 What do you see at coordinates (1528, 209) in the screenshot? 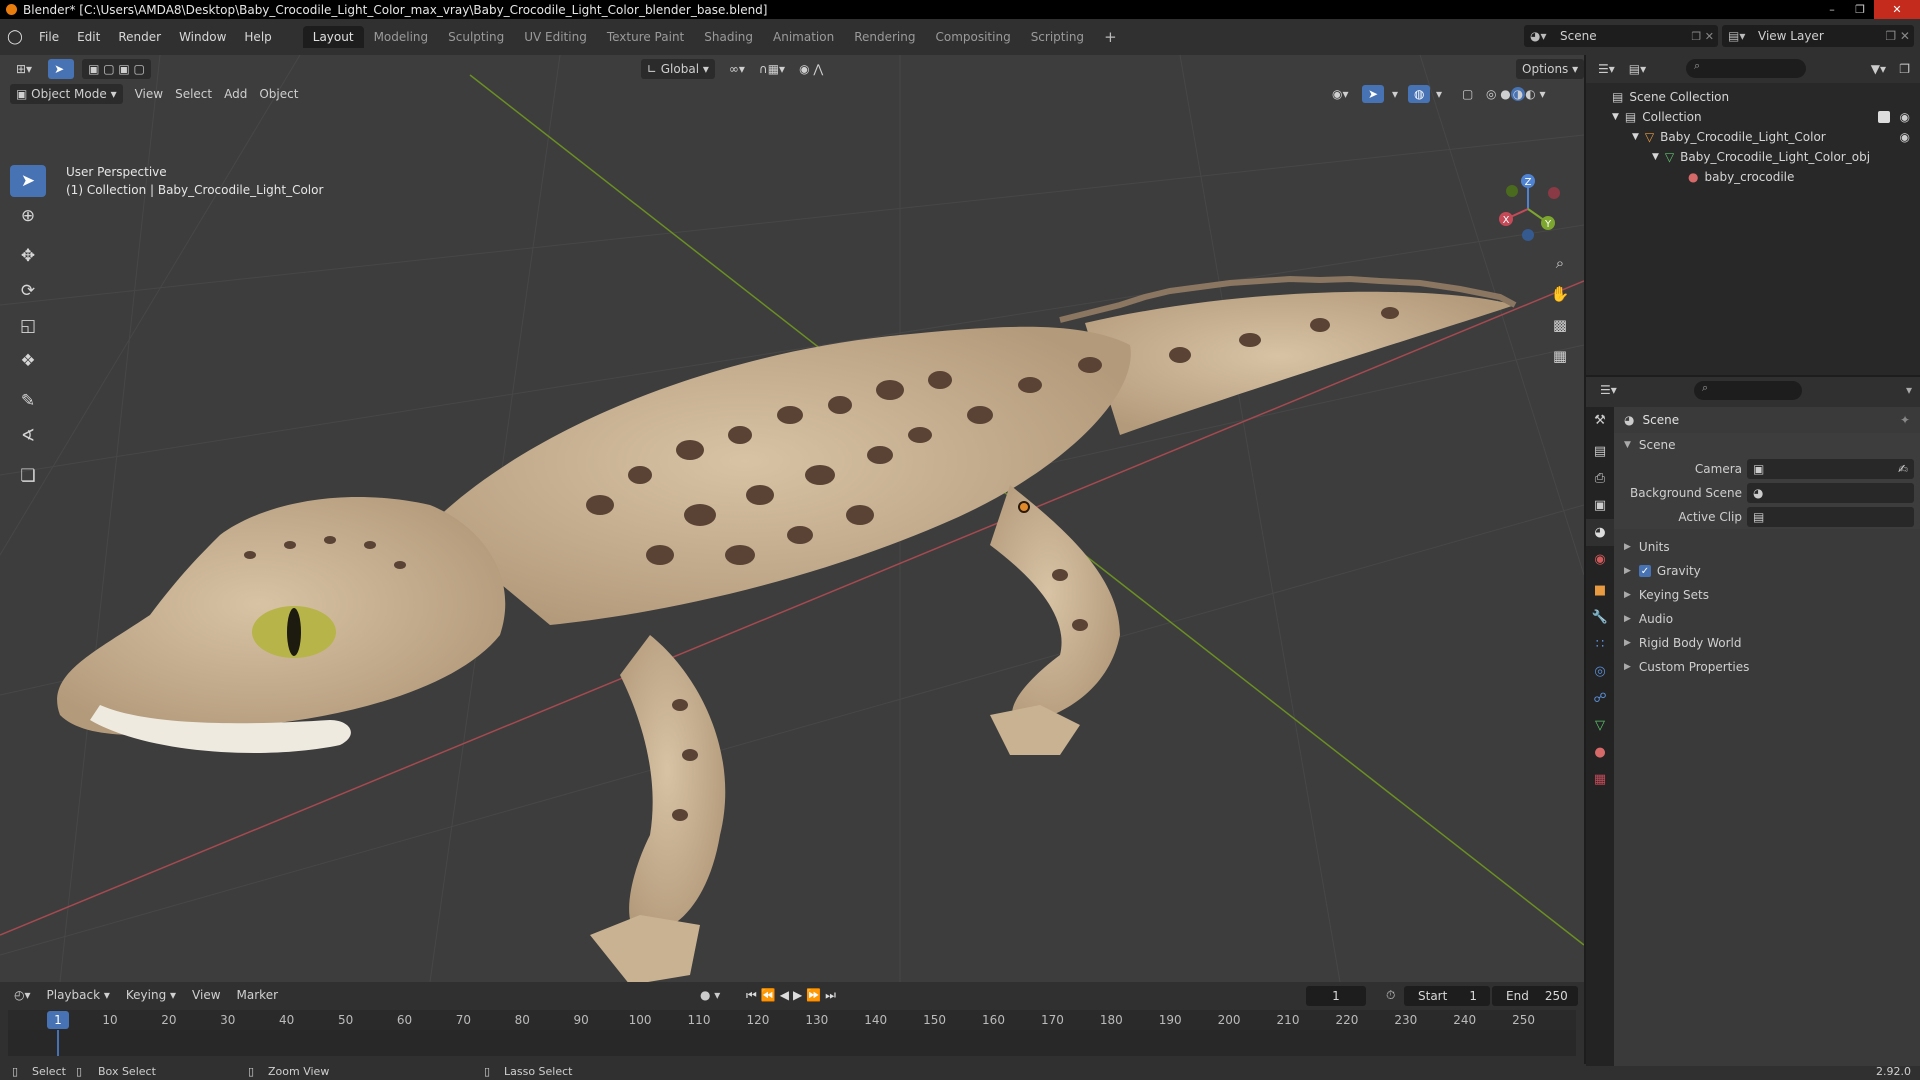
I see `navigation-gizmo: Z X Y` at bounding box center [1528, 209].